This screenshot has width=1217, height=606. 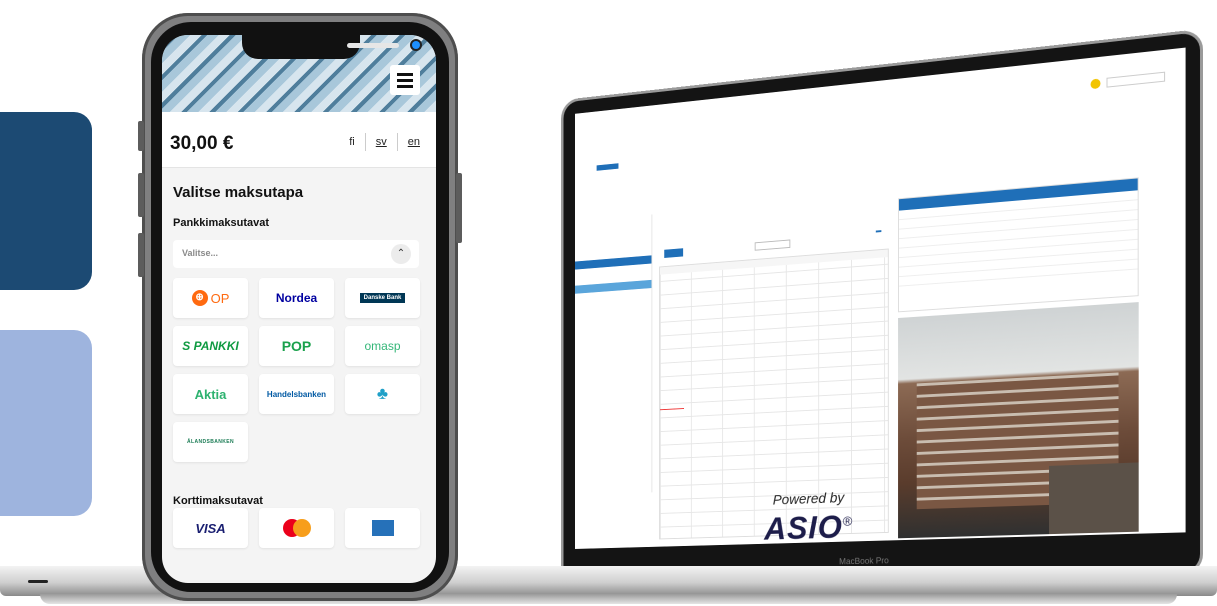 What do you see at coordinates (46, 423) in the screenshot?
I see `decor-block-light` at bounding box center [46, 423].